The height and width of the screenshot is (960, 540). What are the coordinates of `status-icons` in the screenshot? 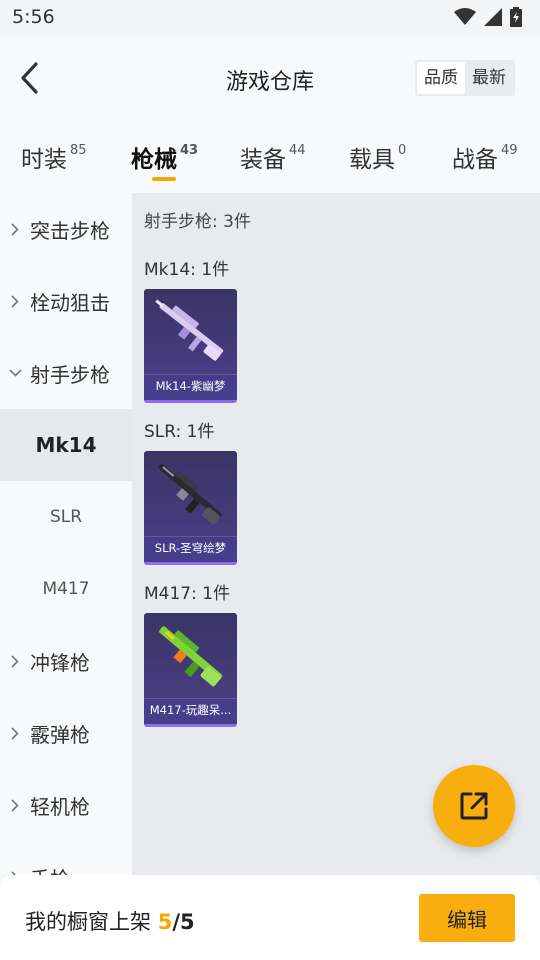 It's located at (488, 17).